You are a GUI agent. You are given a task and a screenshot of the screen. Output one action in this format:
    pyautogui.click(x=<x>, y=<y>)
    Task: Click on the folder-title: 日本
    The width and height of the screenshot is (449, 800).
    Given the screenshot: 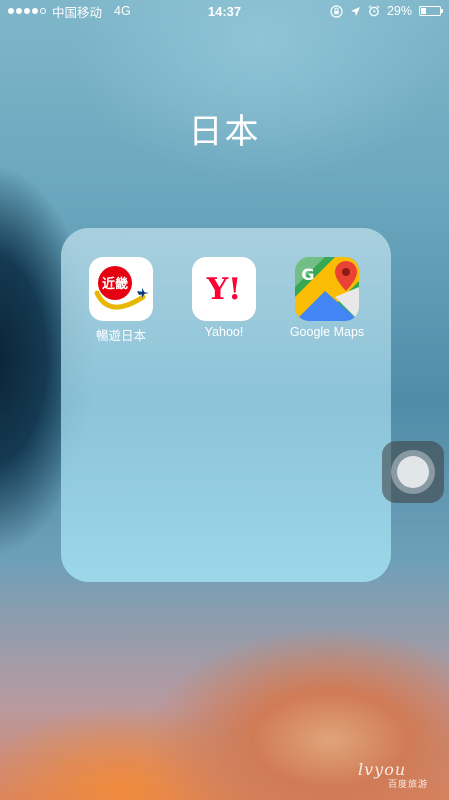 What is the action you would take?
    pyautogui.click(x=224, y=128)
    